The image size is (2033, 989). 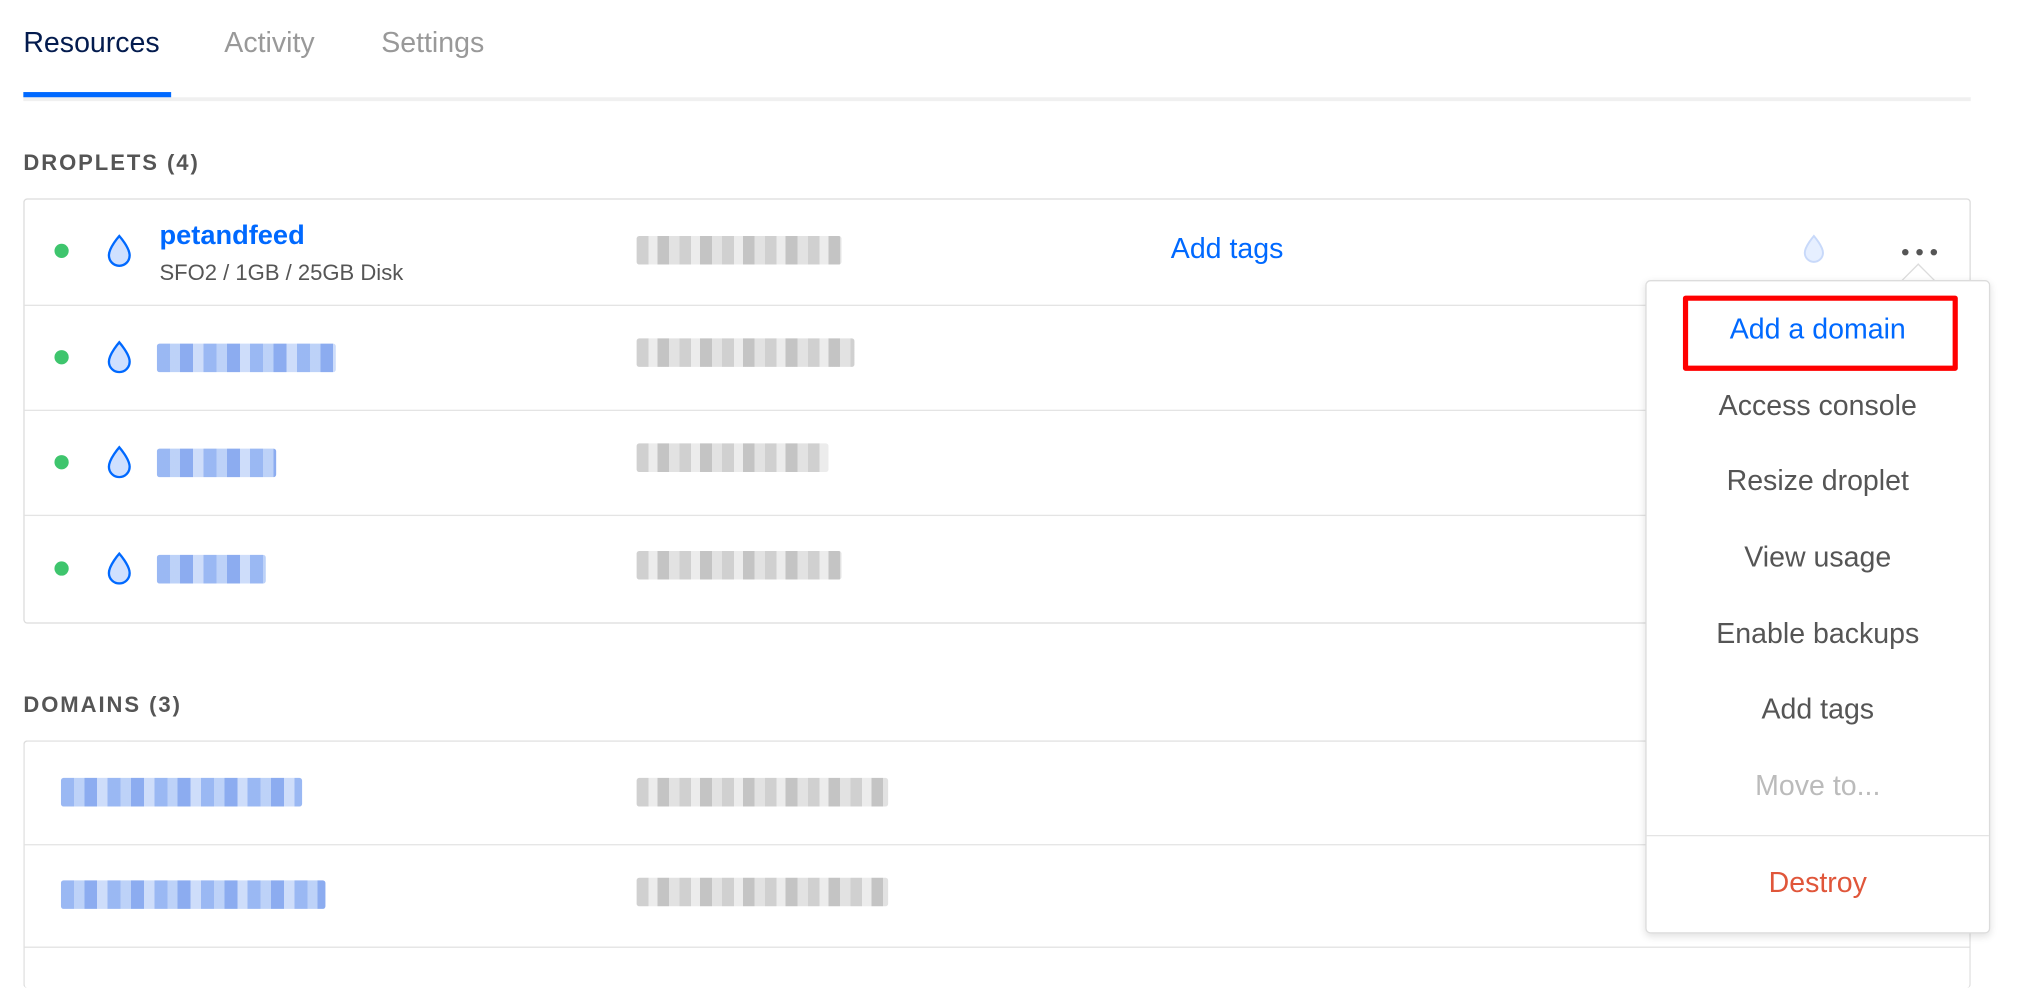 What do you see at coordinates (1818, 883) in the screenshot?
I see `menu-item-destroy: Destroy` at bounding box center [1818, 883].